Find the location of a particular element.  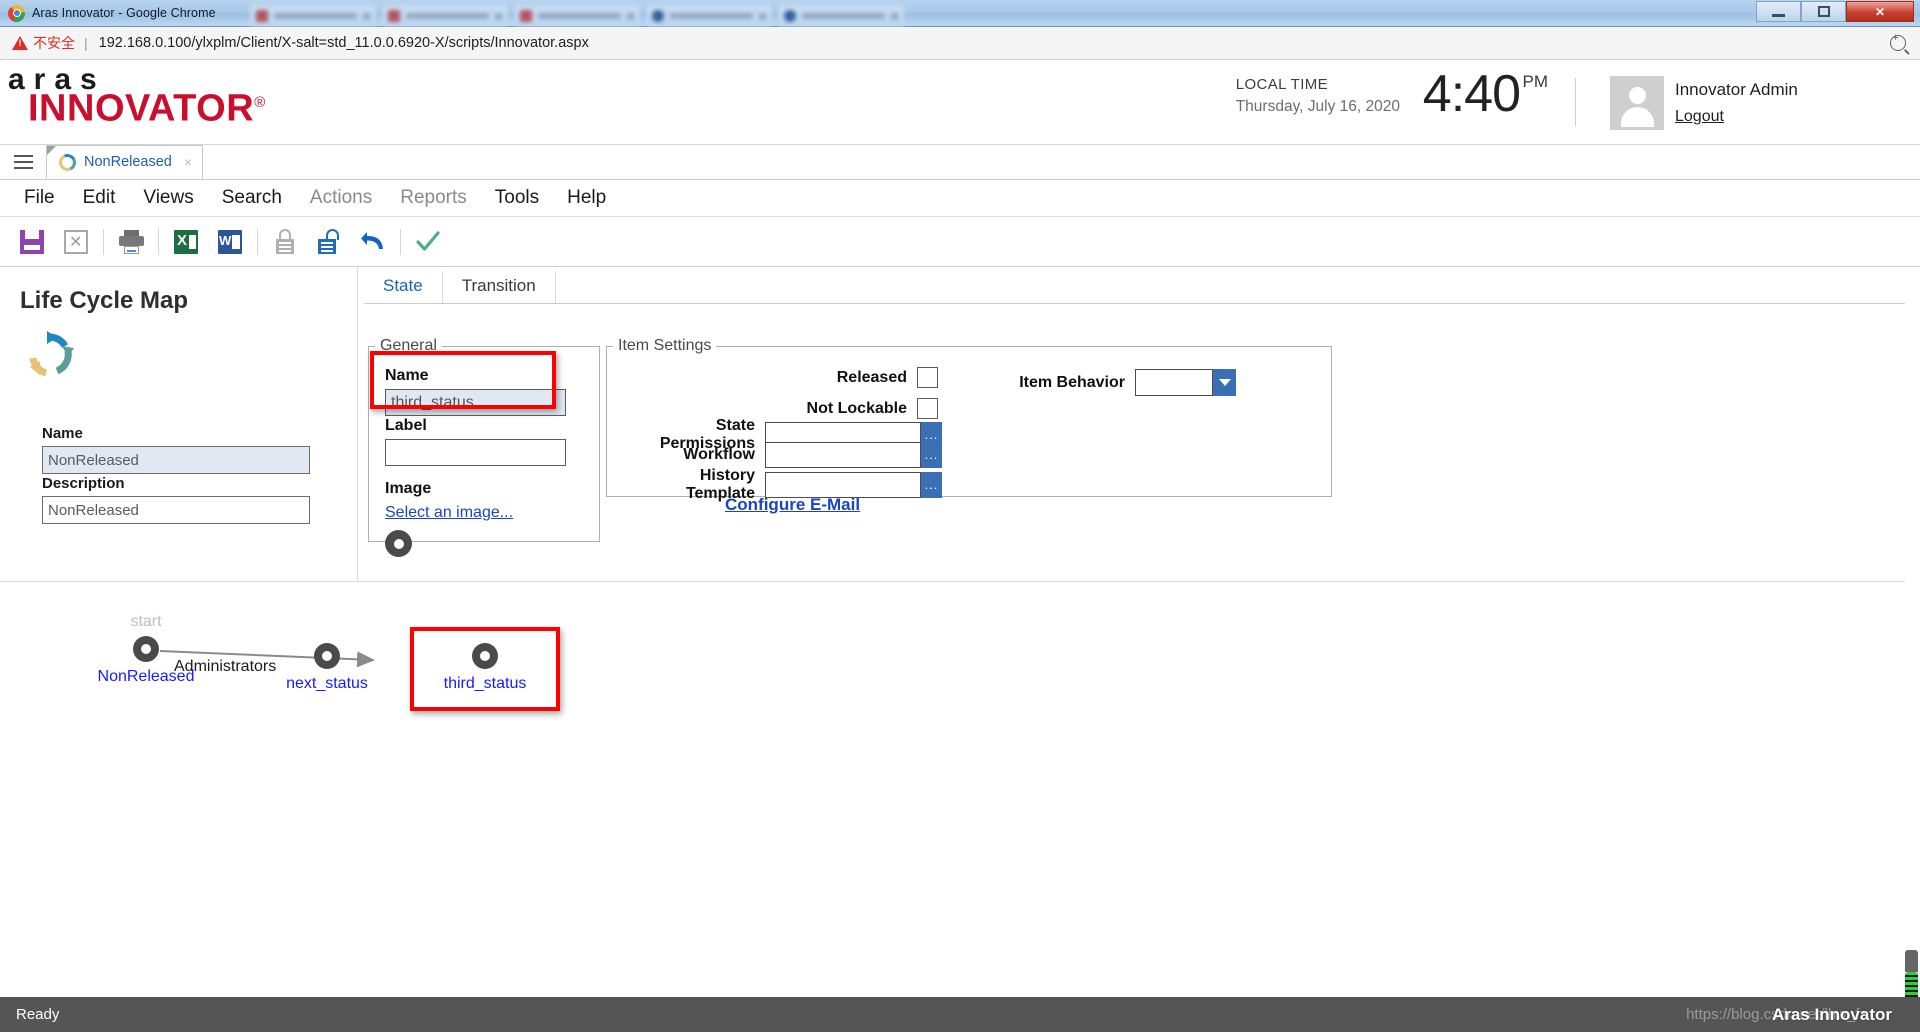

diagram-edge-label: Administrators is located at coordinates (225, 666).